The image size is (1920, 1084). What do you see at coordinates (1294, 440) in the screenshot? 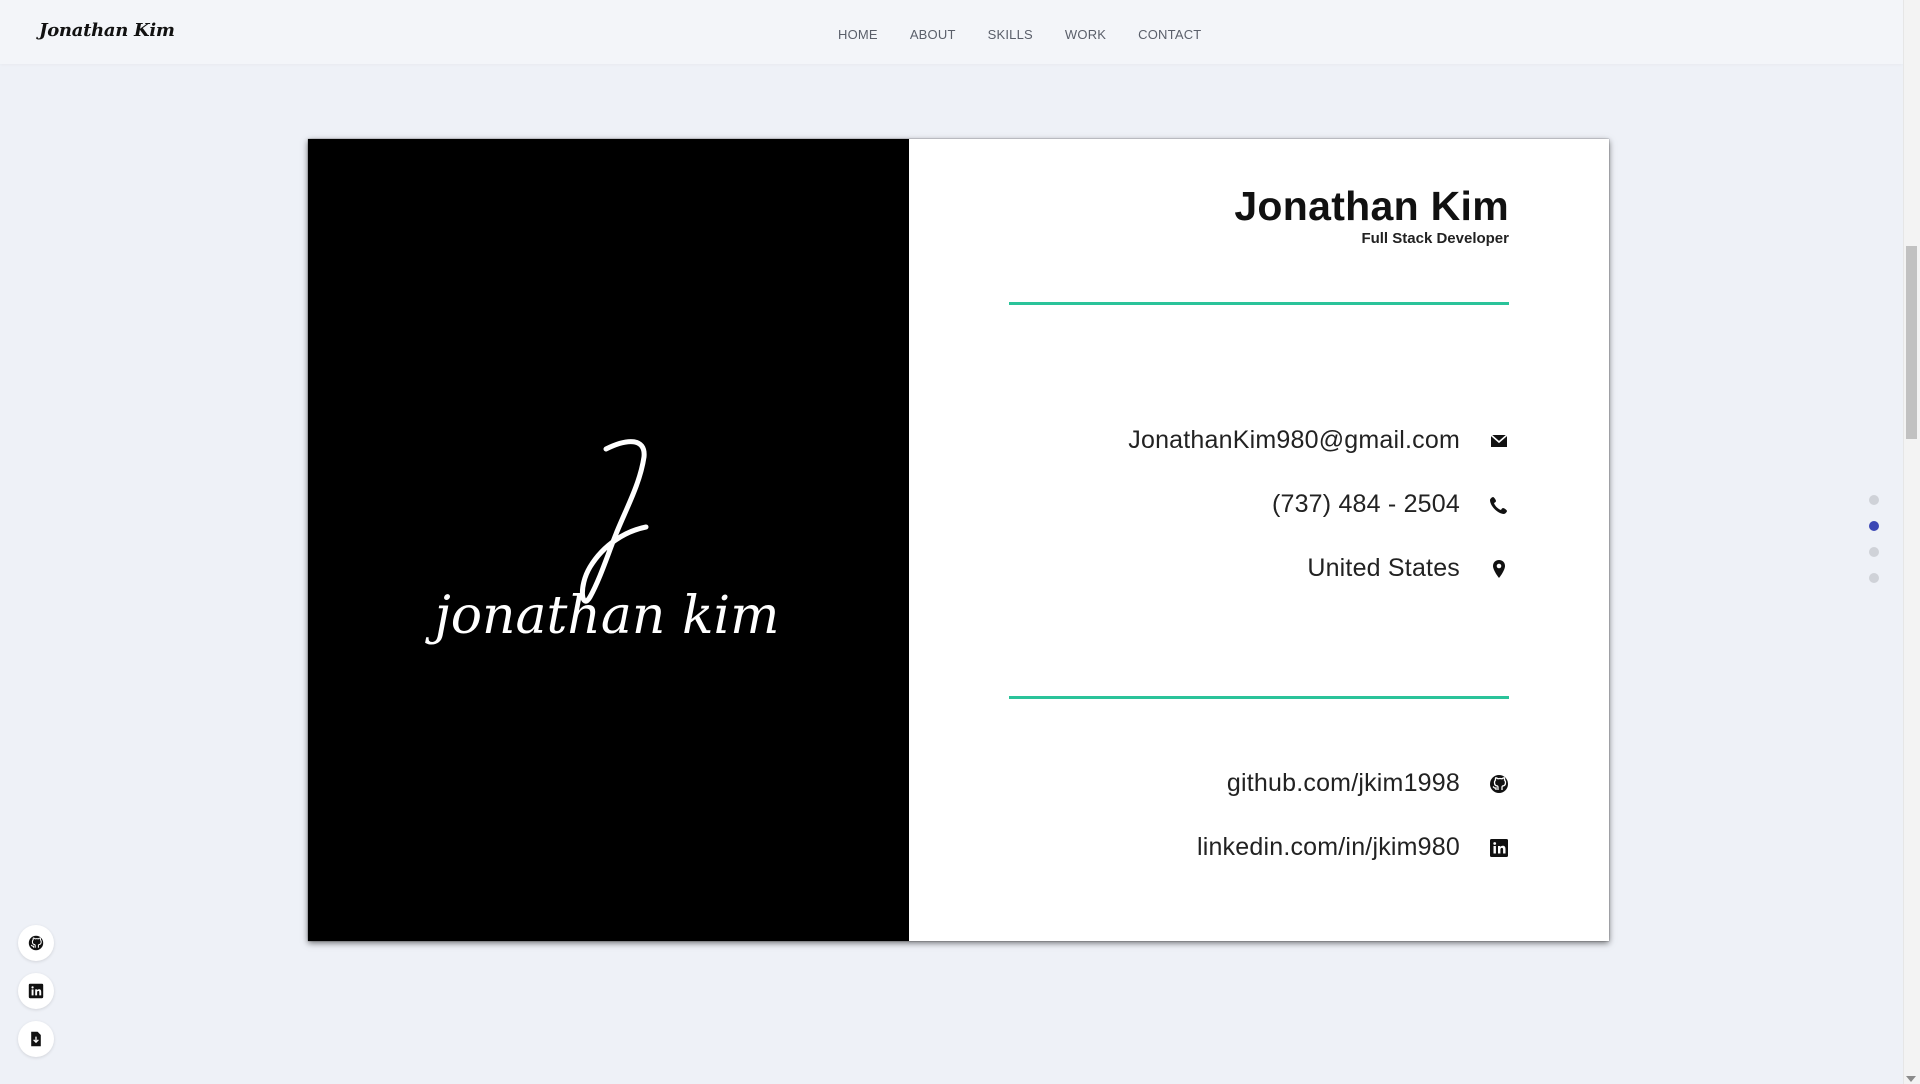
I see `email-text: JonathanKim980@gmail.com` at bounding box center [1294, 440].